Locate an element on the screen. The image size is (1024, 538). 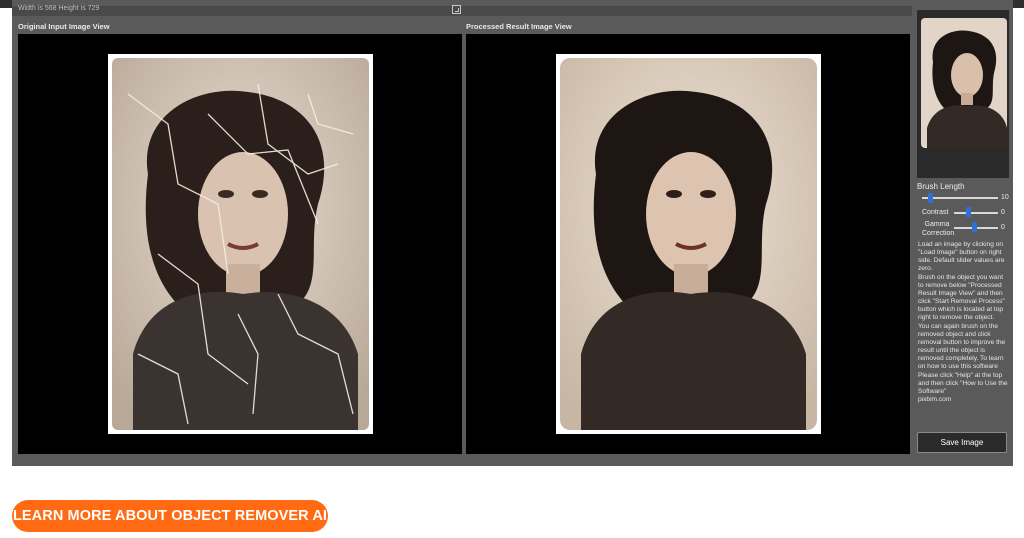
brush-length-slider is located at coordinates (960, 198).